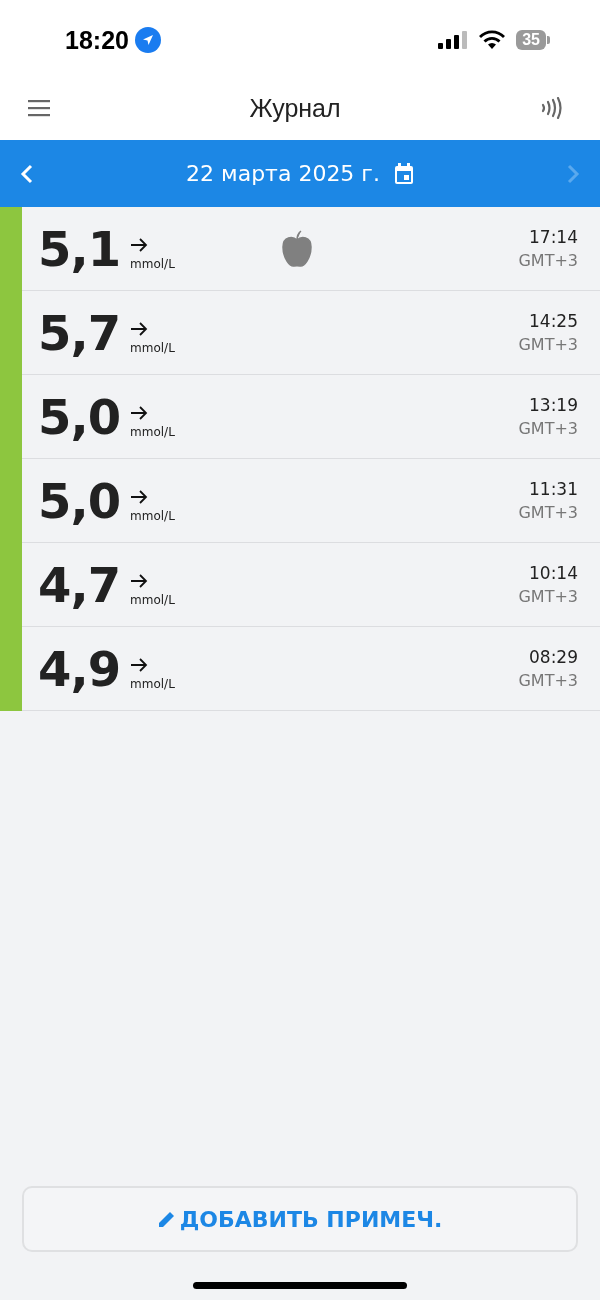 Image resolution: width=600 pixels, height=1300 pixels. I want to click on signal-icon, so click(453, 40).